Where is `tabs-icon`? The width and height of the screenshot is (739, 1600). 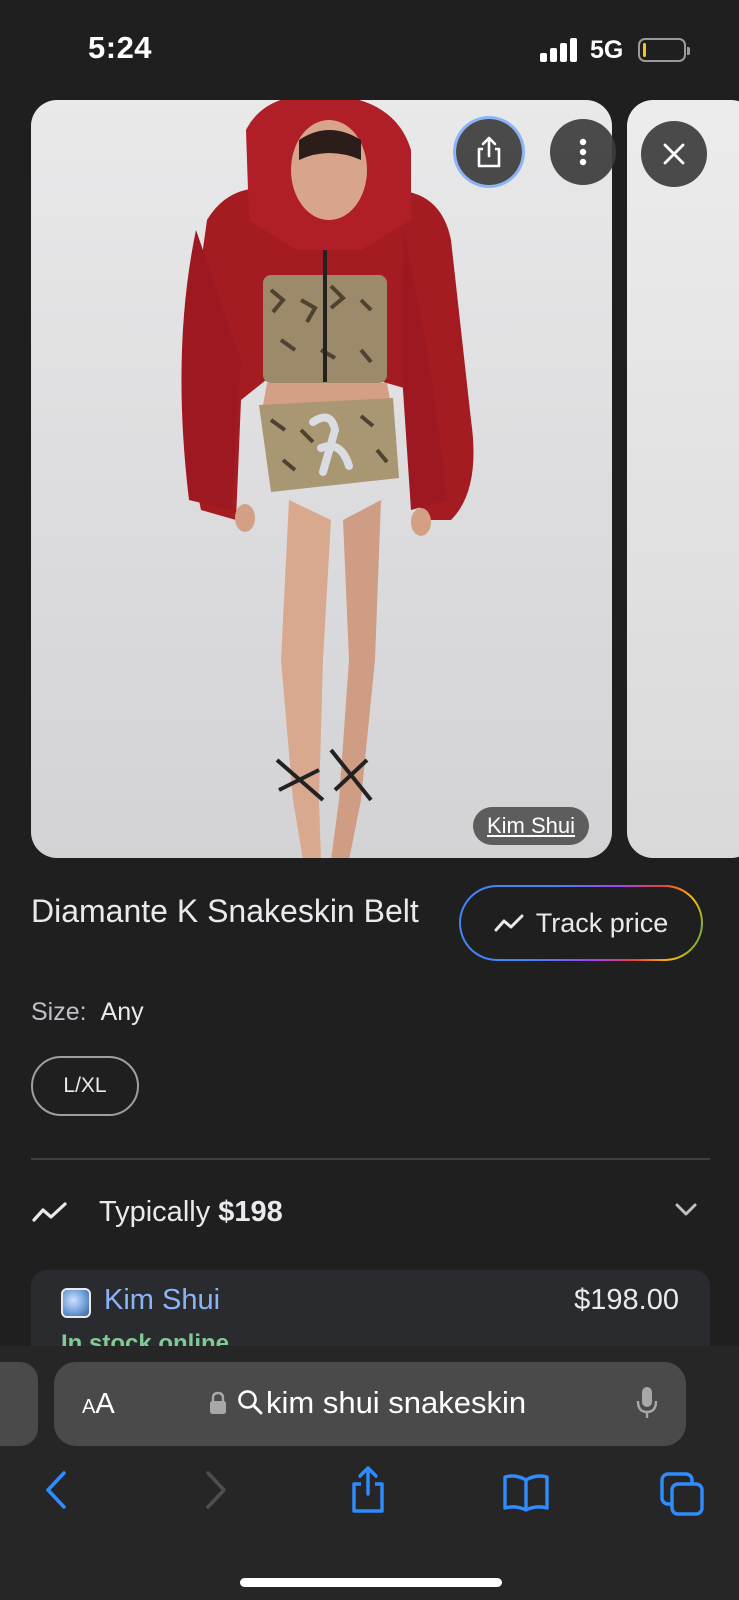
tabs-icon is located at coordinates (682, 1494).